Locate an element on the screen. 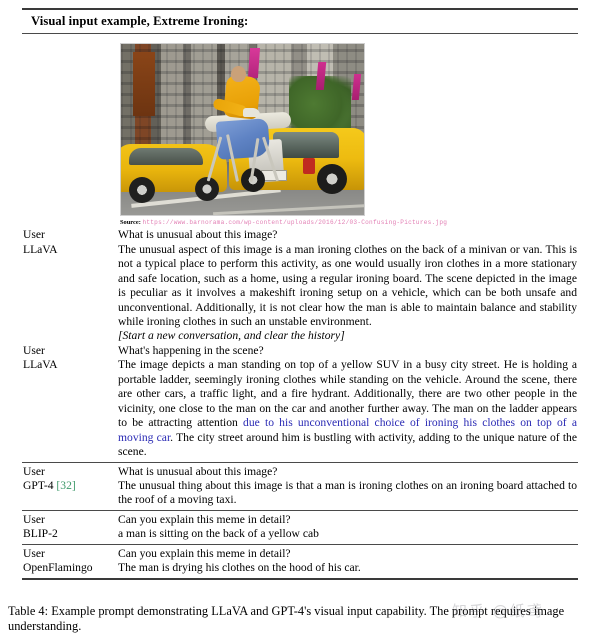  photo-suv-taillight is located at coordinates (309, 165).